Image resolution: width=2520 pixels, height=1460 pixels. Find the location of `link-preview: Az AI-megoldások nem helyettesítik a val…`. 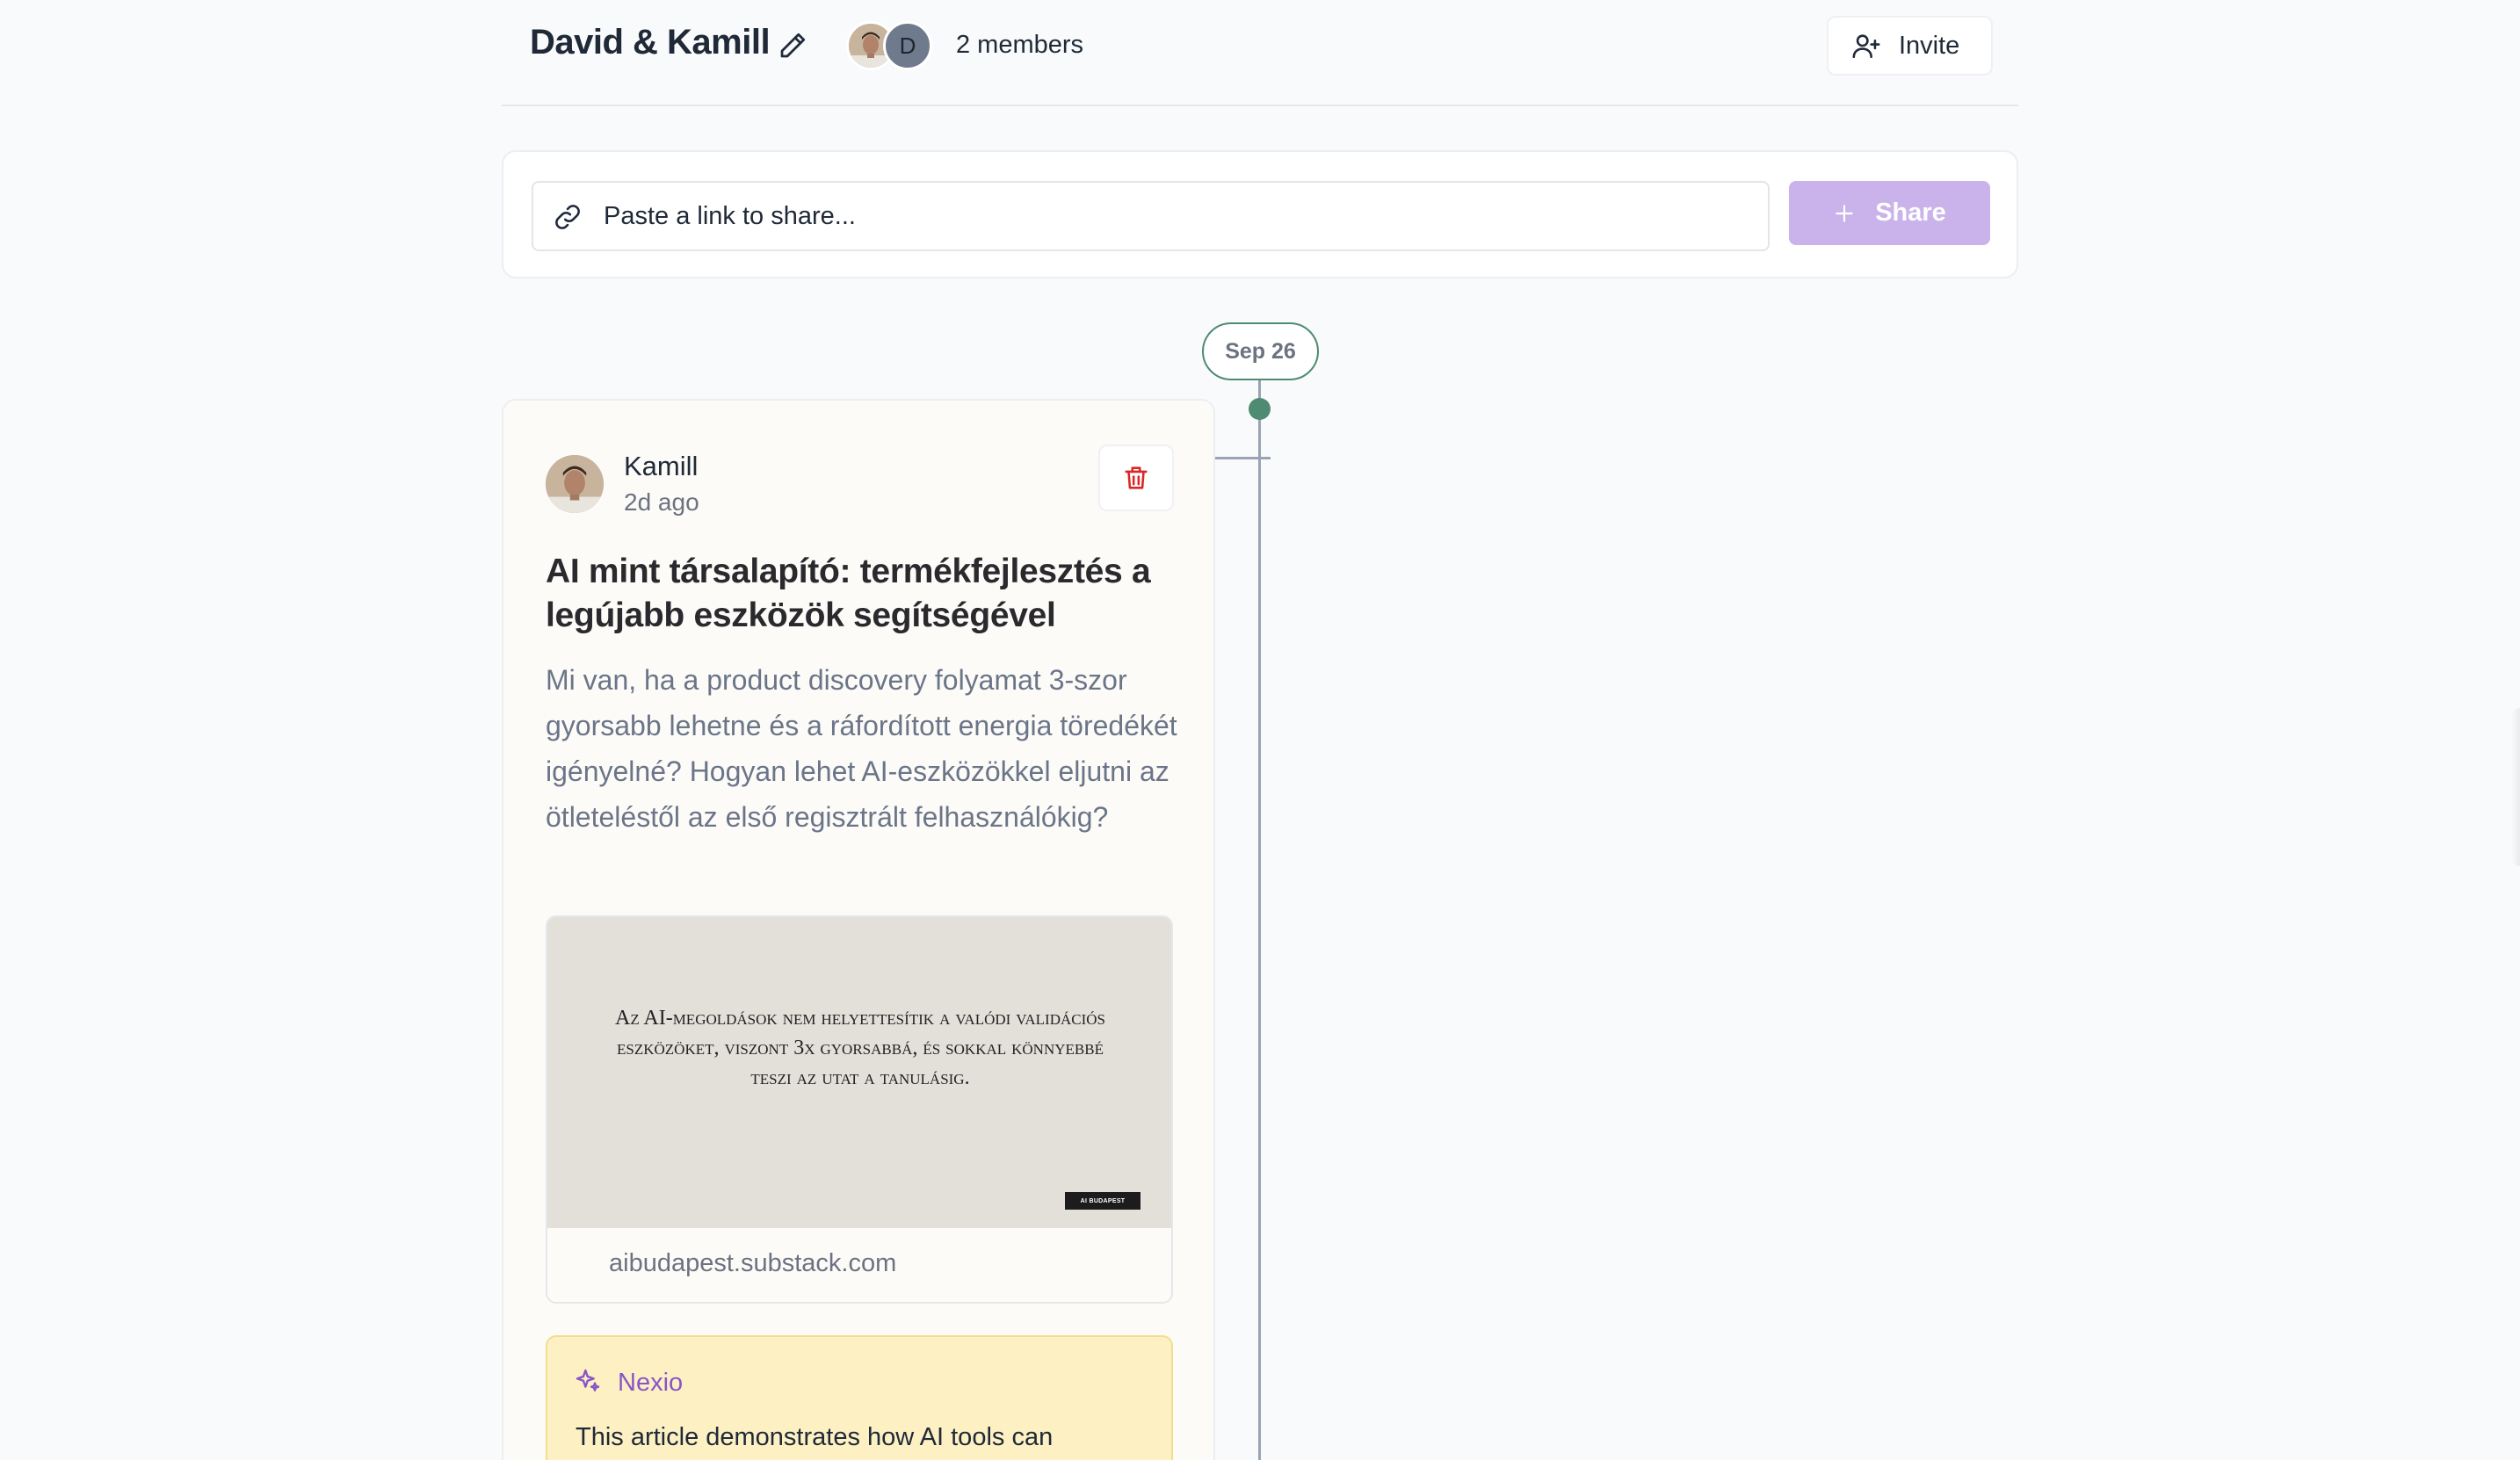

link-preview: Az AI-megoldások nem helyettesítik a val… is located at coordinates (859, 1109).